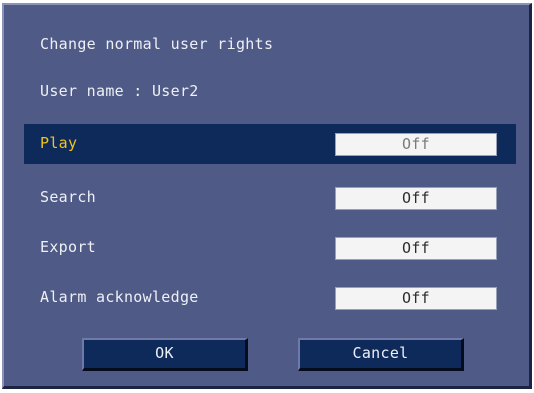  What do you see at coordinates (157, 44) in the screenshot?
I see `dialog-title: Change normal user rights` at bounding box center [157, 44].